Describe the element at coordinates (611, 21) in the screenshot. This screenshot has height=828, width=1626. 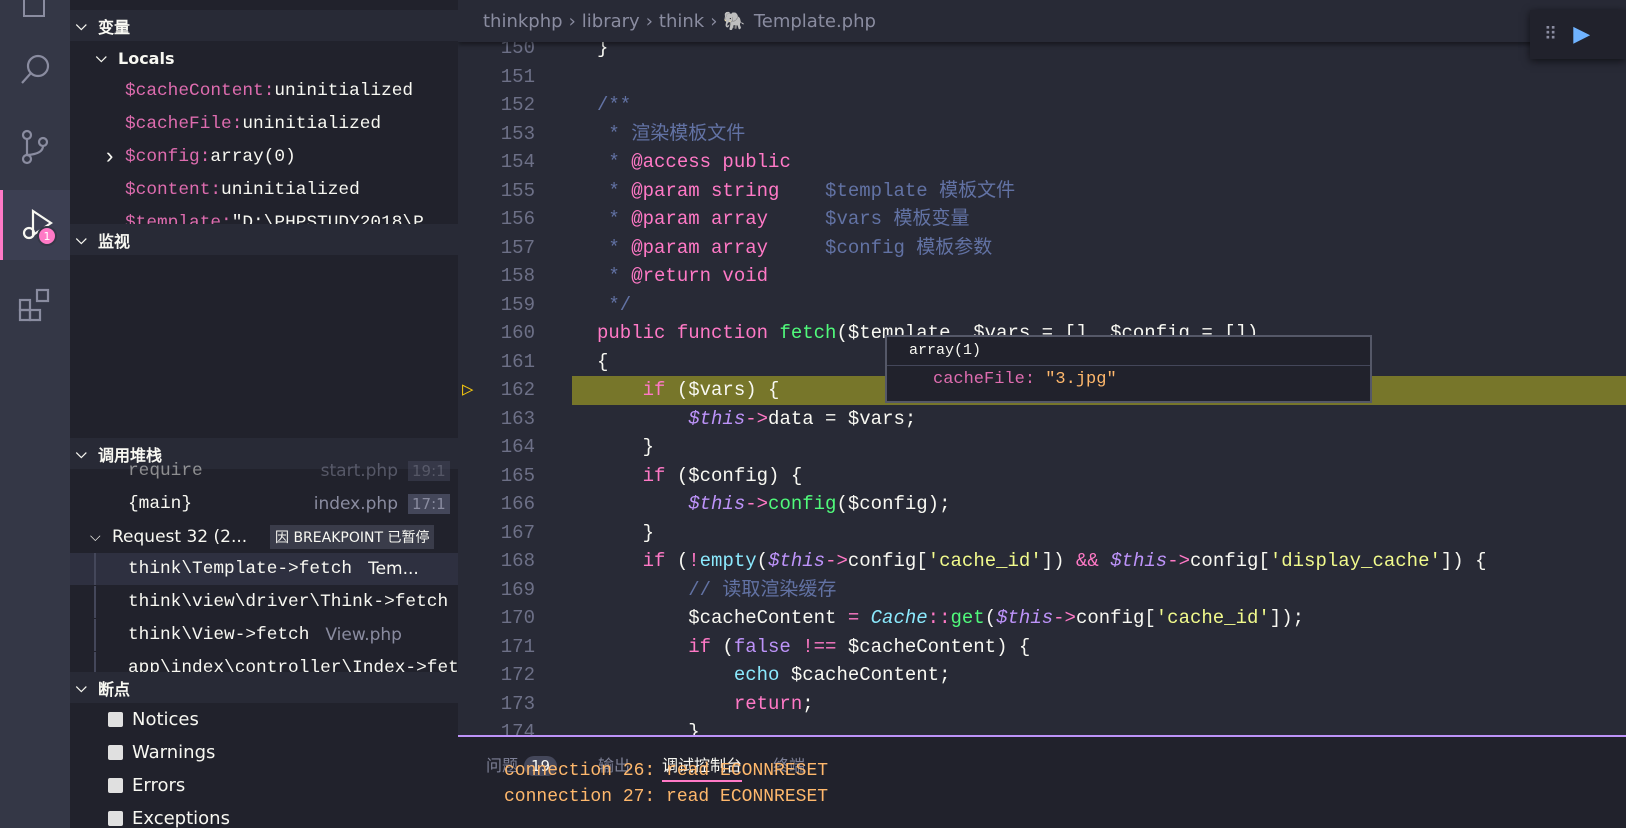
I see `breadcrumb-item: library` at that location.